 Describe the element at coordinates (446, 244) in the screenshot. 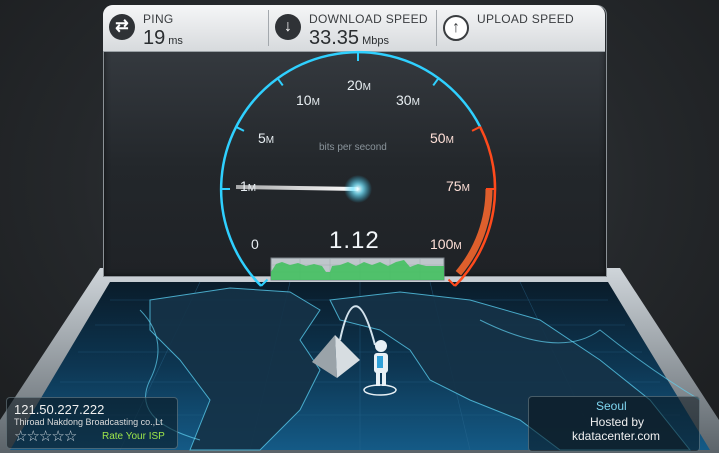

I see `gauge-label-100m: 100M` at that location.